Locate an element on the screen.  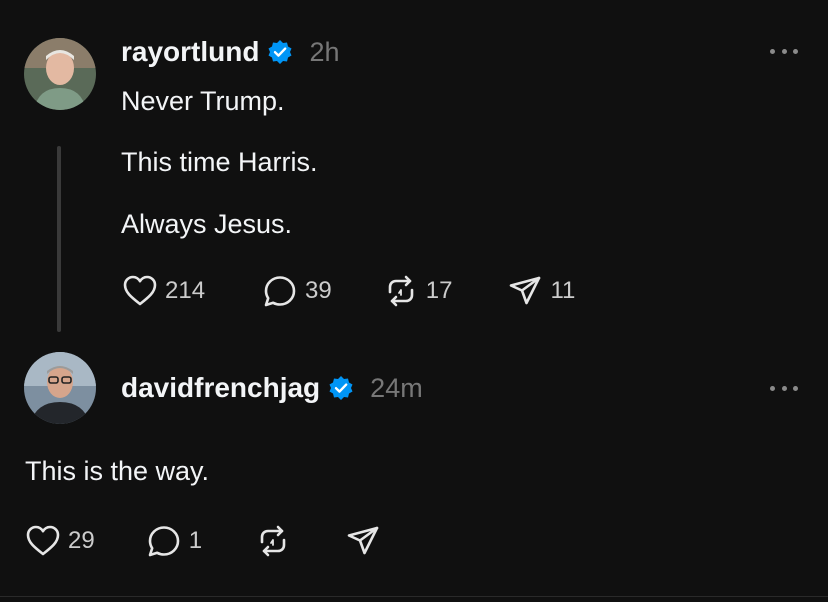
reply-count: 1 is located at coordinates (195, 540).